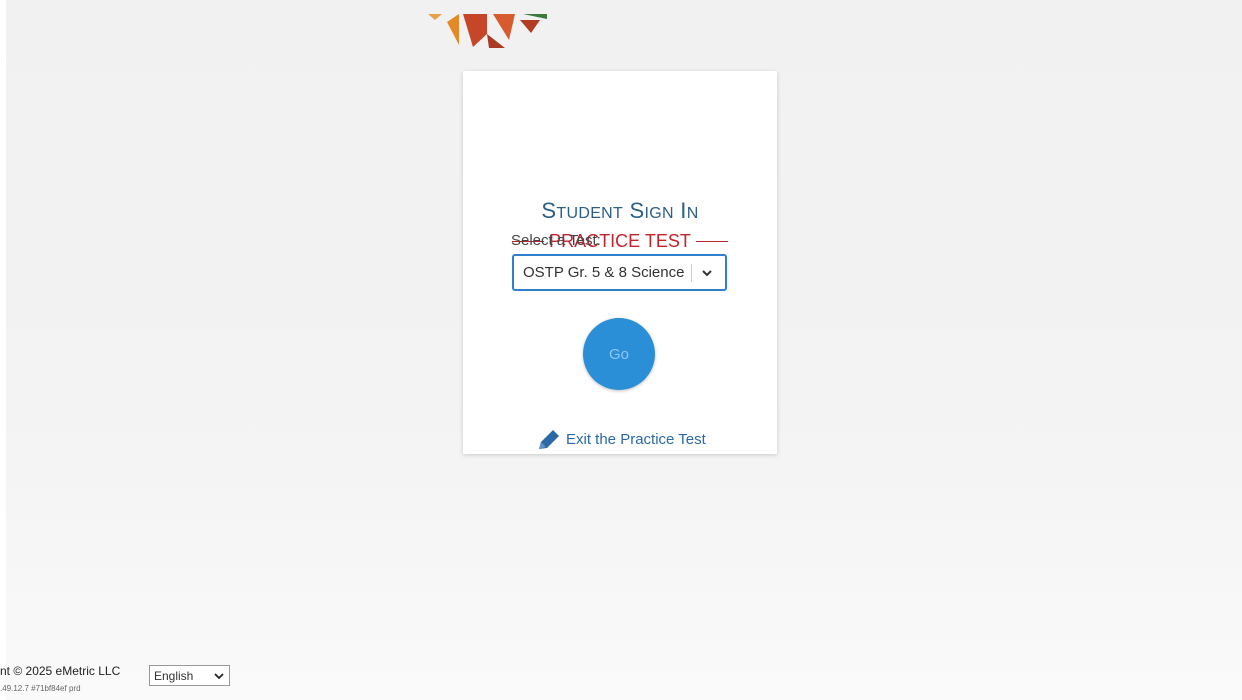 Image resolution: width=1242 pixels, height=700 pixels. I want to click on pencil-icon, so click(549, 439).